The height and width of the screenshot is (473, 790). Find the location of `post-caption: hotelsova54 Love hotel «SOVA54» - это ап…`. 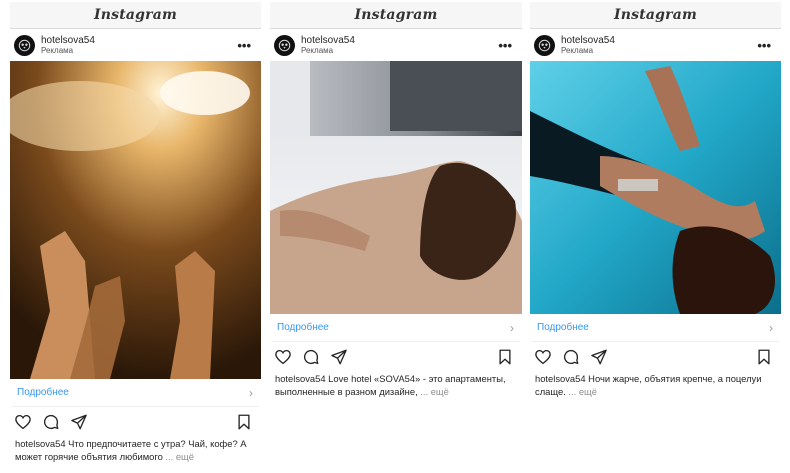

post-caption: hotelsova54 Love hotel «SOVA54» - это ап… is located at coordinates (396, 385).